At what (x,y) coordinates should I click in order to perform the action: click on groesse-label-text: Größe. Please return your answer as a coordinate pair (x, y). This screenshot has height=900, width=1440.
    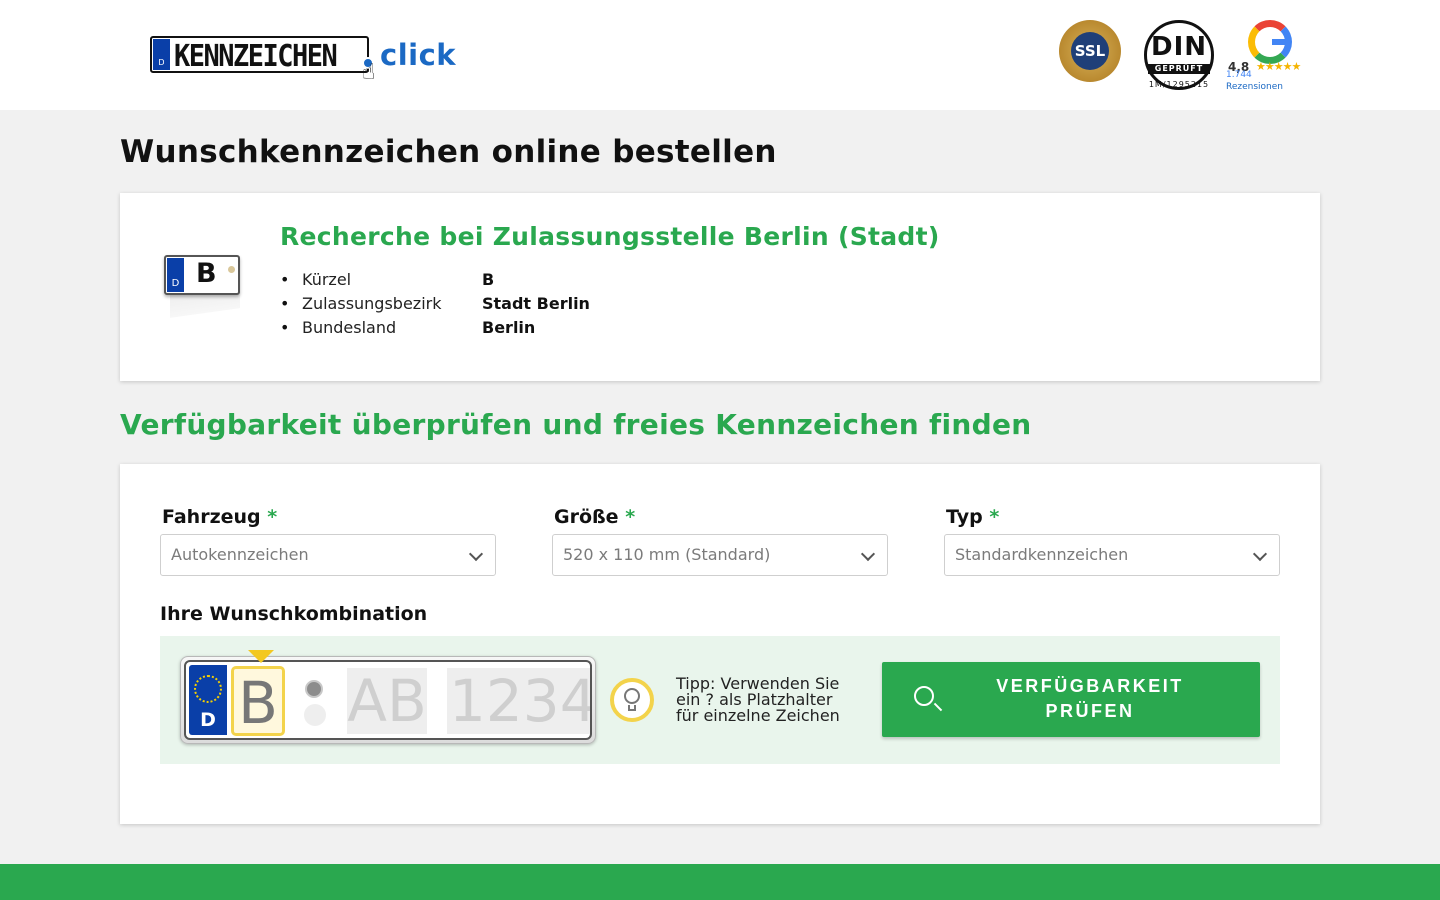
    Looking at the image, I should click on (586, 517).